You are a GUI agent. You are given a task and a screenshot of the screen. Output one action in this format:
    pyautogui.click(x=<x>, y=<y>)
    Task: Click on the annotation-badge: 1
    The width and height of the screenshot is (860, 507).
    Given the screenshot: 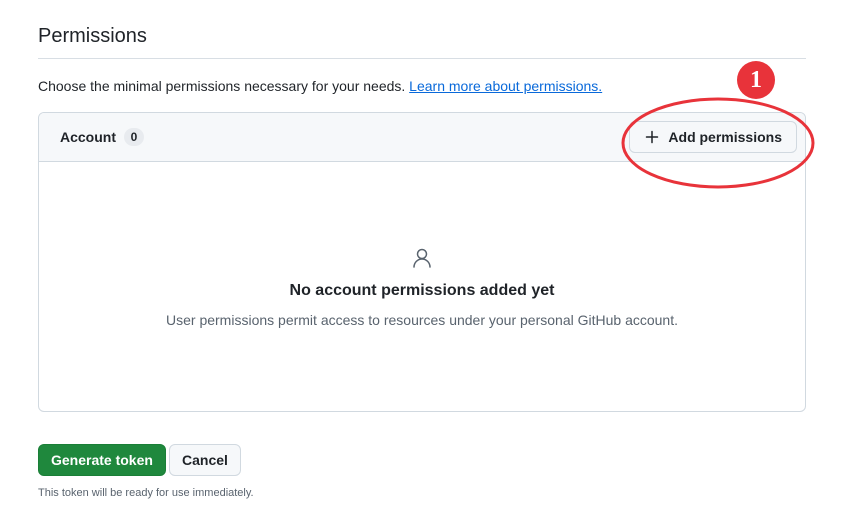 What is the action you would take?
    pyautogui.click(x=756, y=80)
    